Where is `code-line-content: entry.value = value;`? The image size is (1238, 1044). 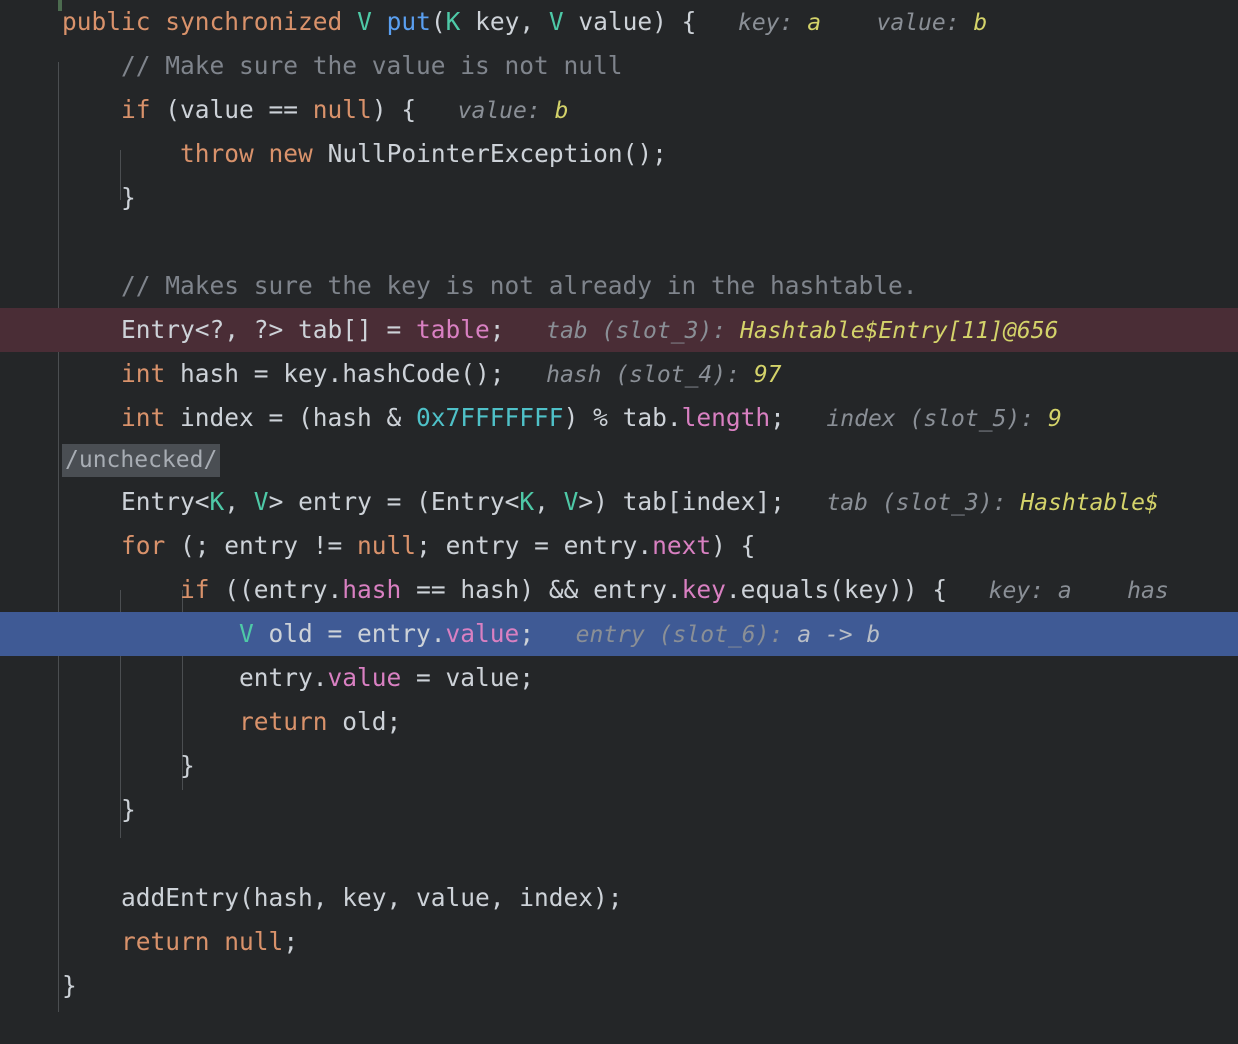
code-line-content: entry.value = value; is located at coordinates (298, 678).